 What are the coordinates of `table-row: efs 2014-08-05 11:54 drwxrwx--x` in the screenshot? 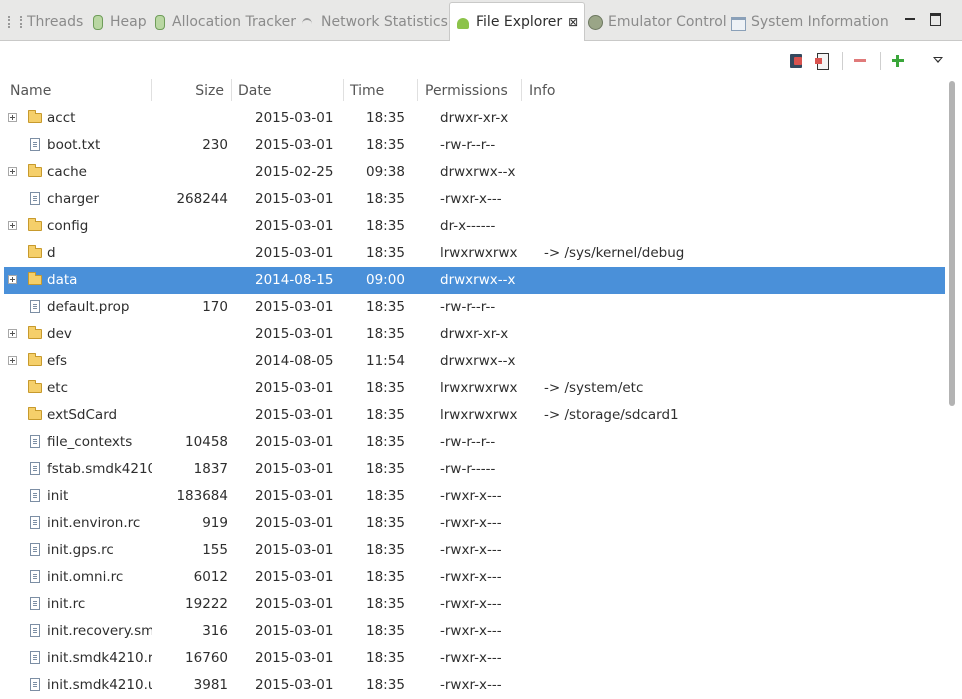 It's located at (474, 361).